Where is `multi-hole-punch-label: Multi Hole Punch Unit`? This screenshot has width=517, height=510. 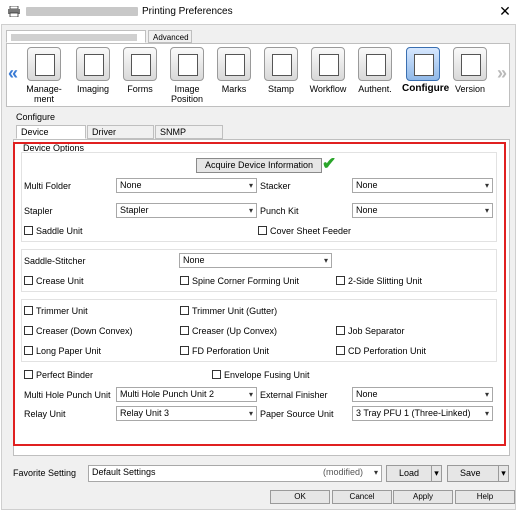 multi-hole-punch-label: Multi Hole Punch Unit is located at coordinates (67, 395).